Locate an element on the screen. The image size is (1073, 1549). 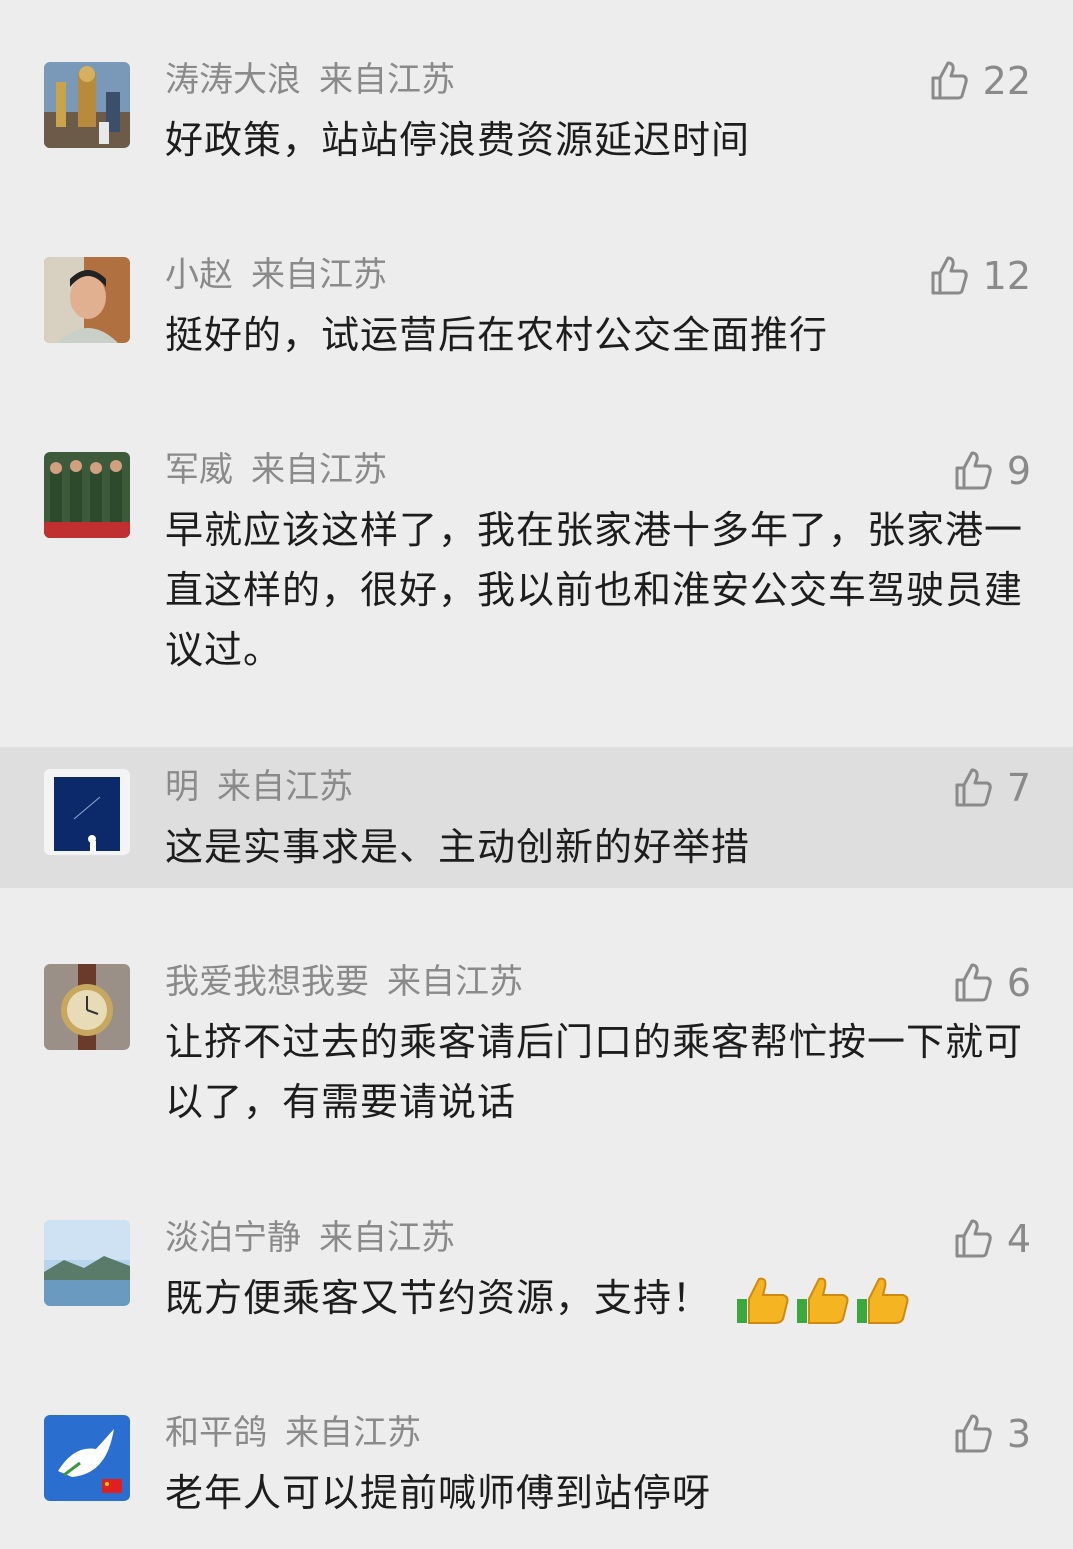
emoji-row is located at coordinates (825, 1301).